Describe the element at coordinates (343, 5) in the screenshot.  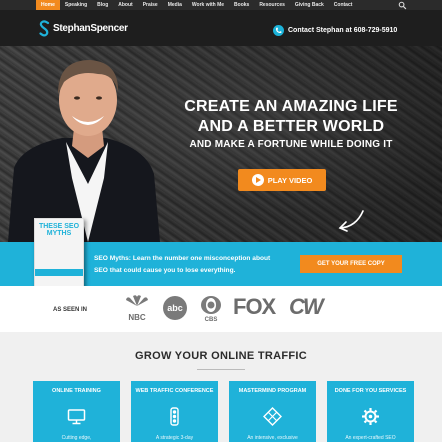
I see `nav-item-contact: Contact` at that location.